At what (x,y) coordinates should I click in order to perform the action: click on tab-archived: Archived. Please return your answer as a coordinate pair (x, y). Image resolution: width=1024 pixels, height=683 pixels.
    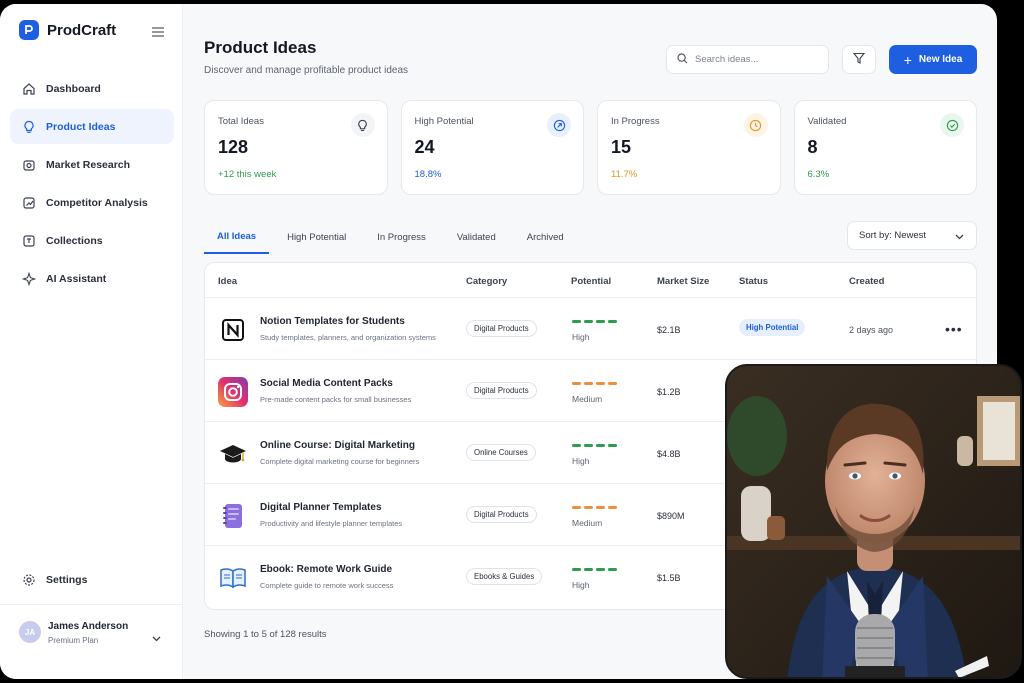
    Looking at the image, I should click on (545, 237).